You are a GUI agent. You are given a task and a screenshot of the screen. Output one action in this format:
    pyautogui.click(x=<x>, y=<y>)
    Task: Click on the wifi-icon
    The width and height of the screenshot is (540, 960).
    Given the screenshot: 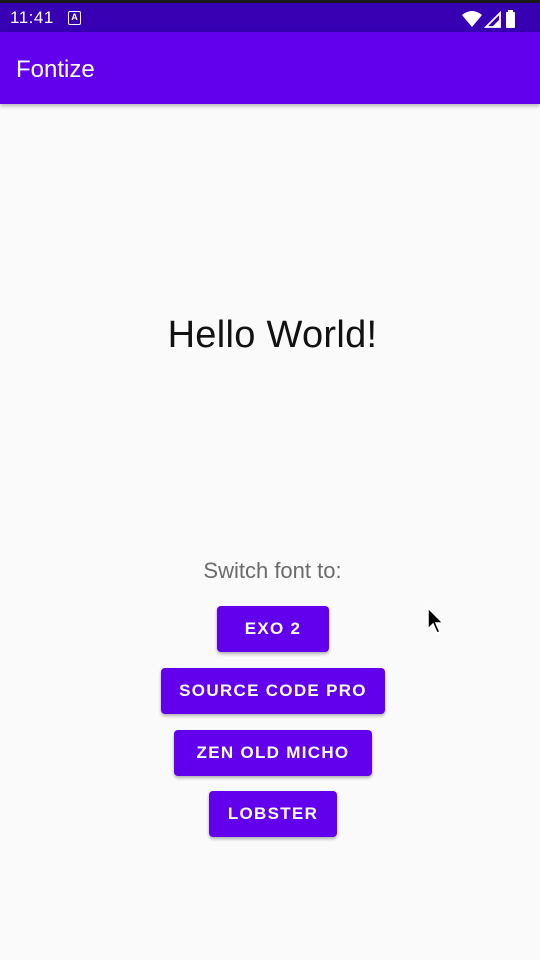 What is the action you would take?
    pyautogui.click(x=472, y=19)
    